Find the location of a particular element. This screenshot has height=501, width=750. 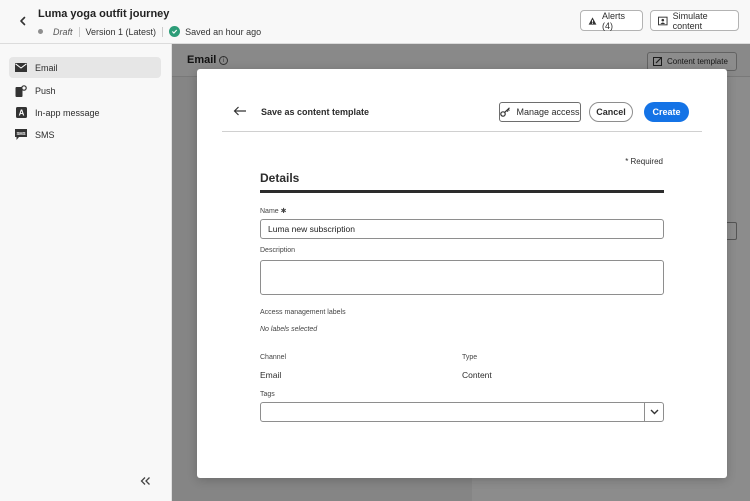

simulate-icon is located at coordinates (663, 20).